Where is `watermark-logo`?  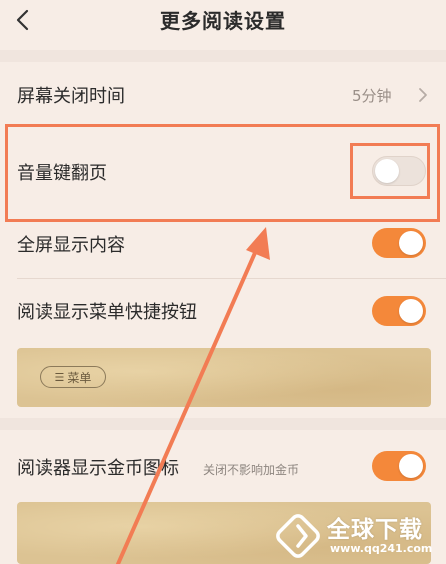 watermark-logo is located at coordinates (298, 536).